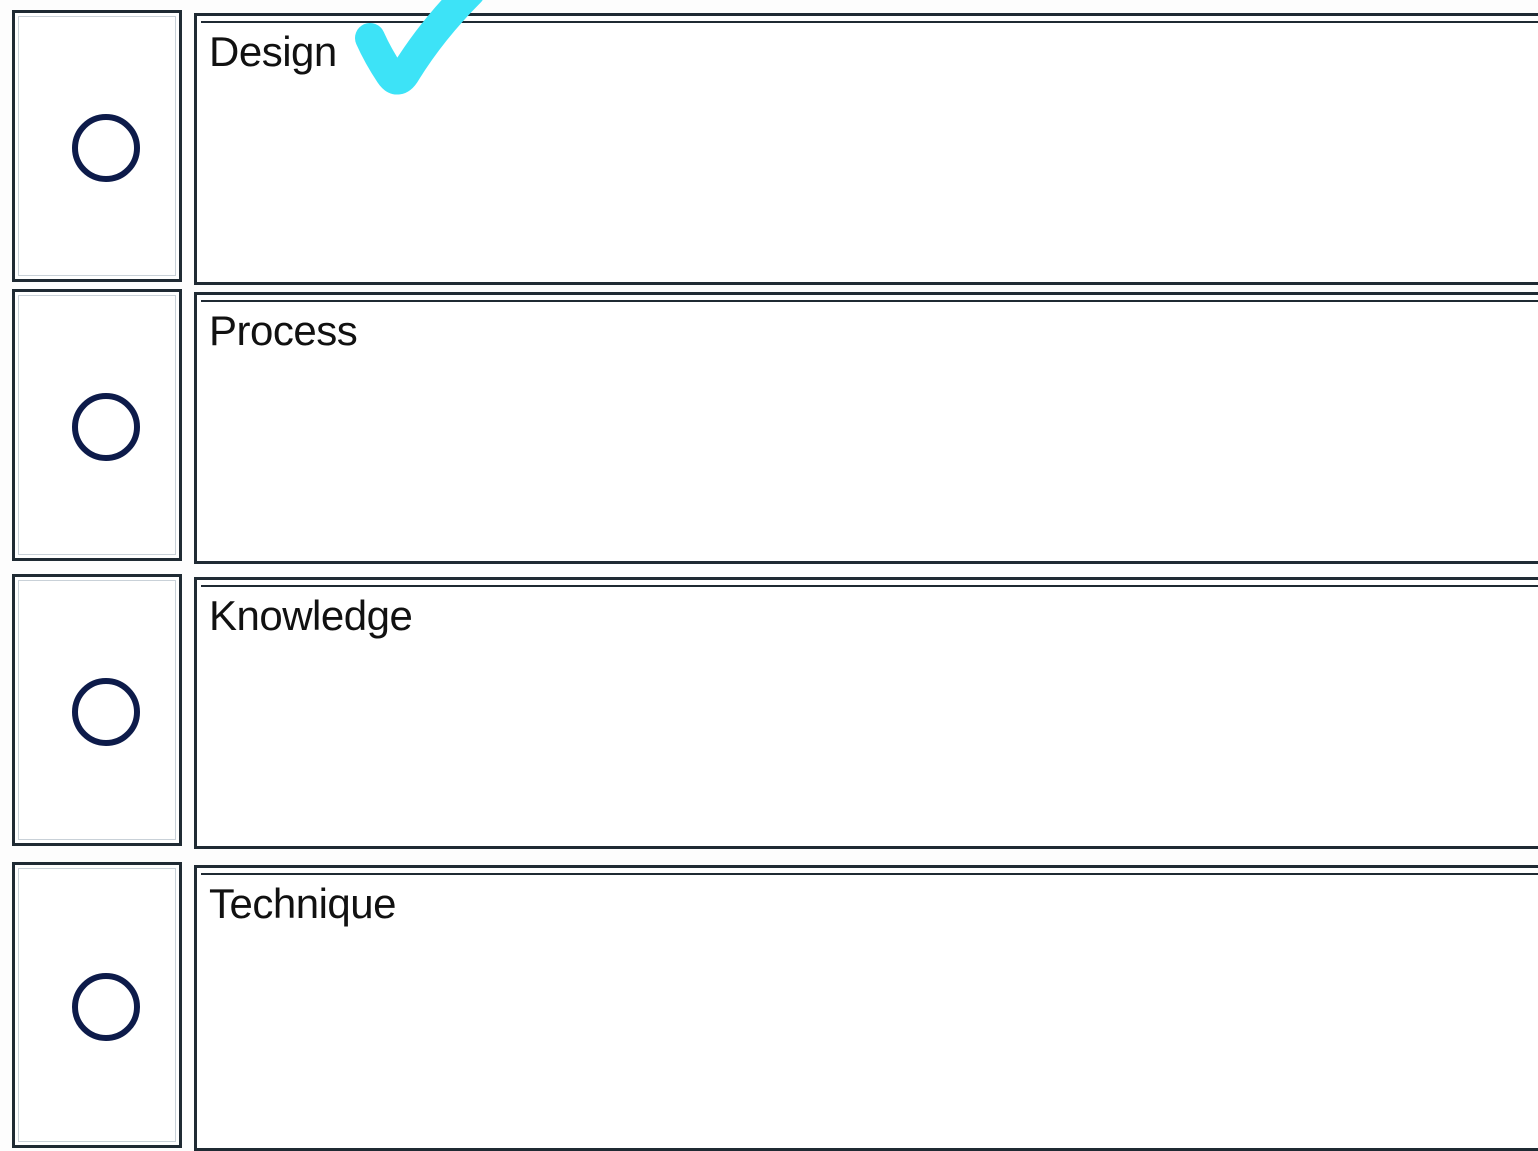 This screenshot has height=1151, width=1538. What do you see at coordinates (302, 903) in the screenshot?
I see `option-label-technique: Technique` at bounding box center [302, 903].